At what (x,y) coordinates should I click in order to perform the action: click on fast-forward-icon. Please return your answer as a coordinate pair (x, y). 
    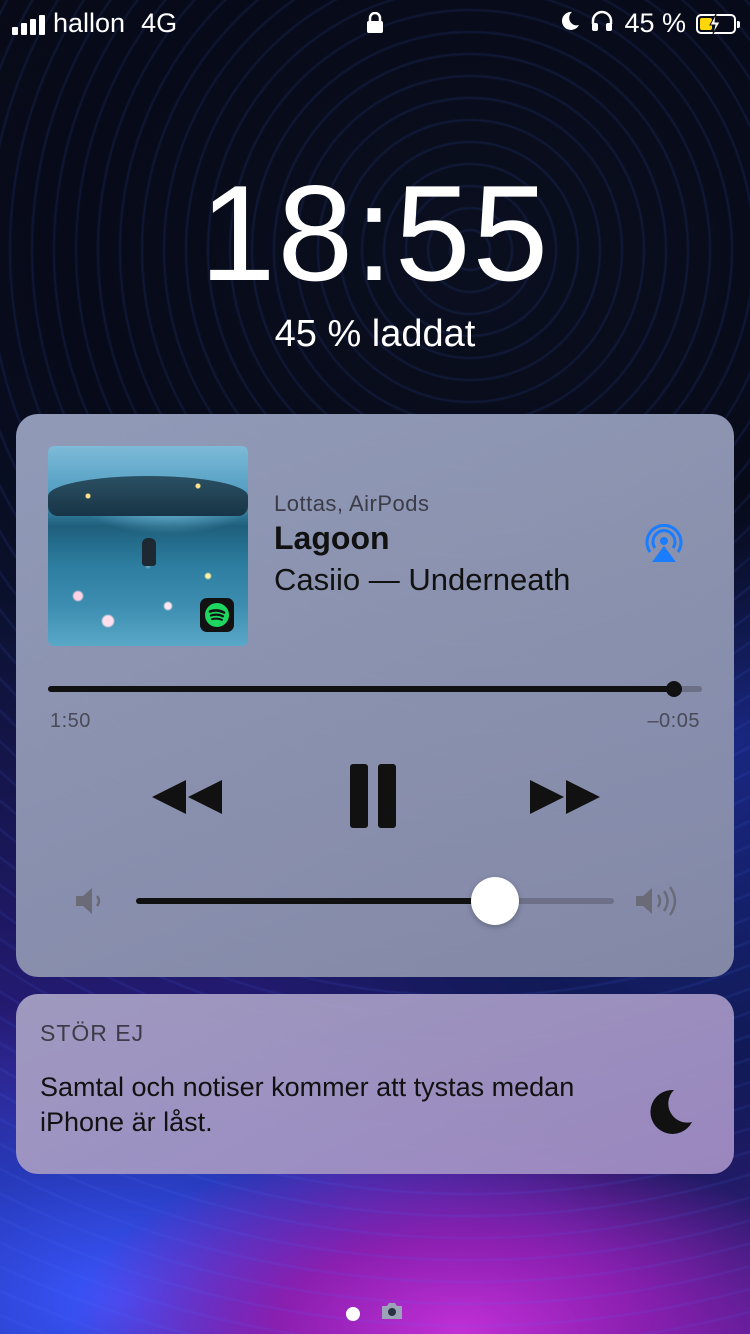
    Looking at the image, I should click on (565, 797).